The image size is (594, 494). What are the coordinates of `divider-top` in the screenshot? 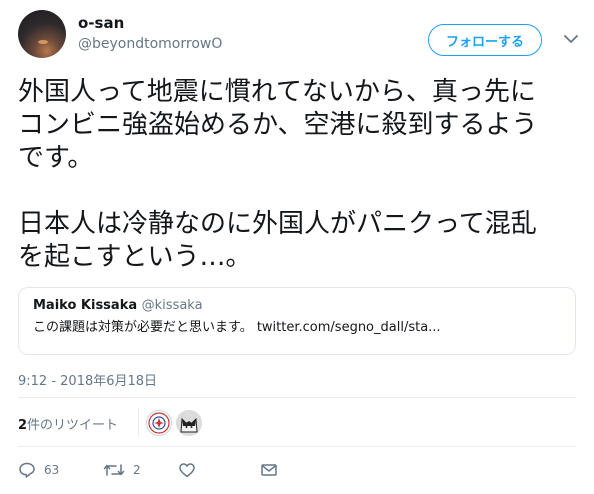 It's located at (297, 397).